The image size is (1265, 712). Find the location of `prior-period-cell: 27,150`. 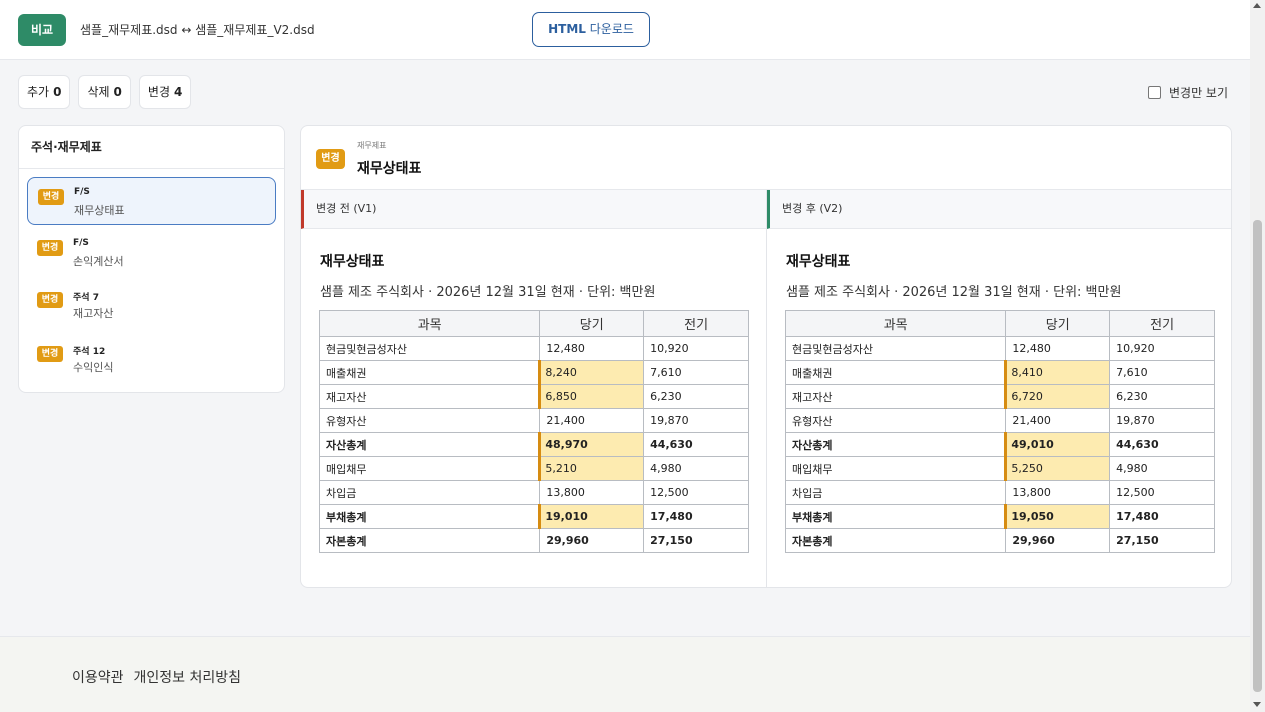

prior-period-cell: 27,150 is located at coordinates (696, 540).